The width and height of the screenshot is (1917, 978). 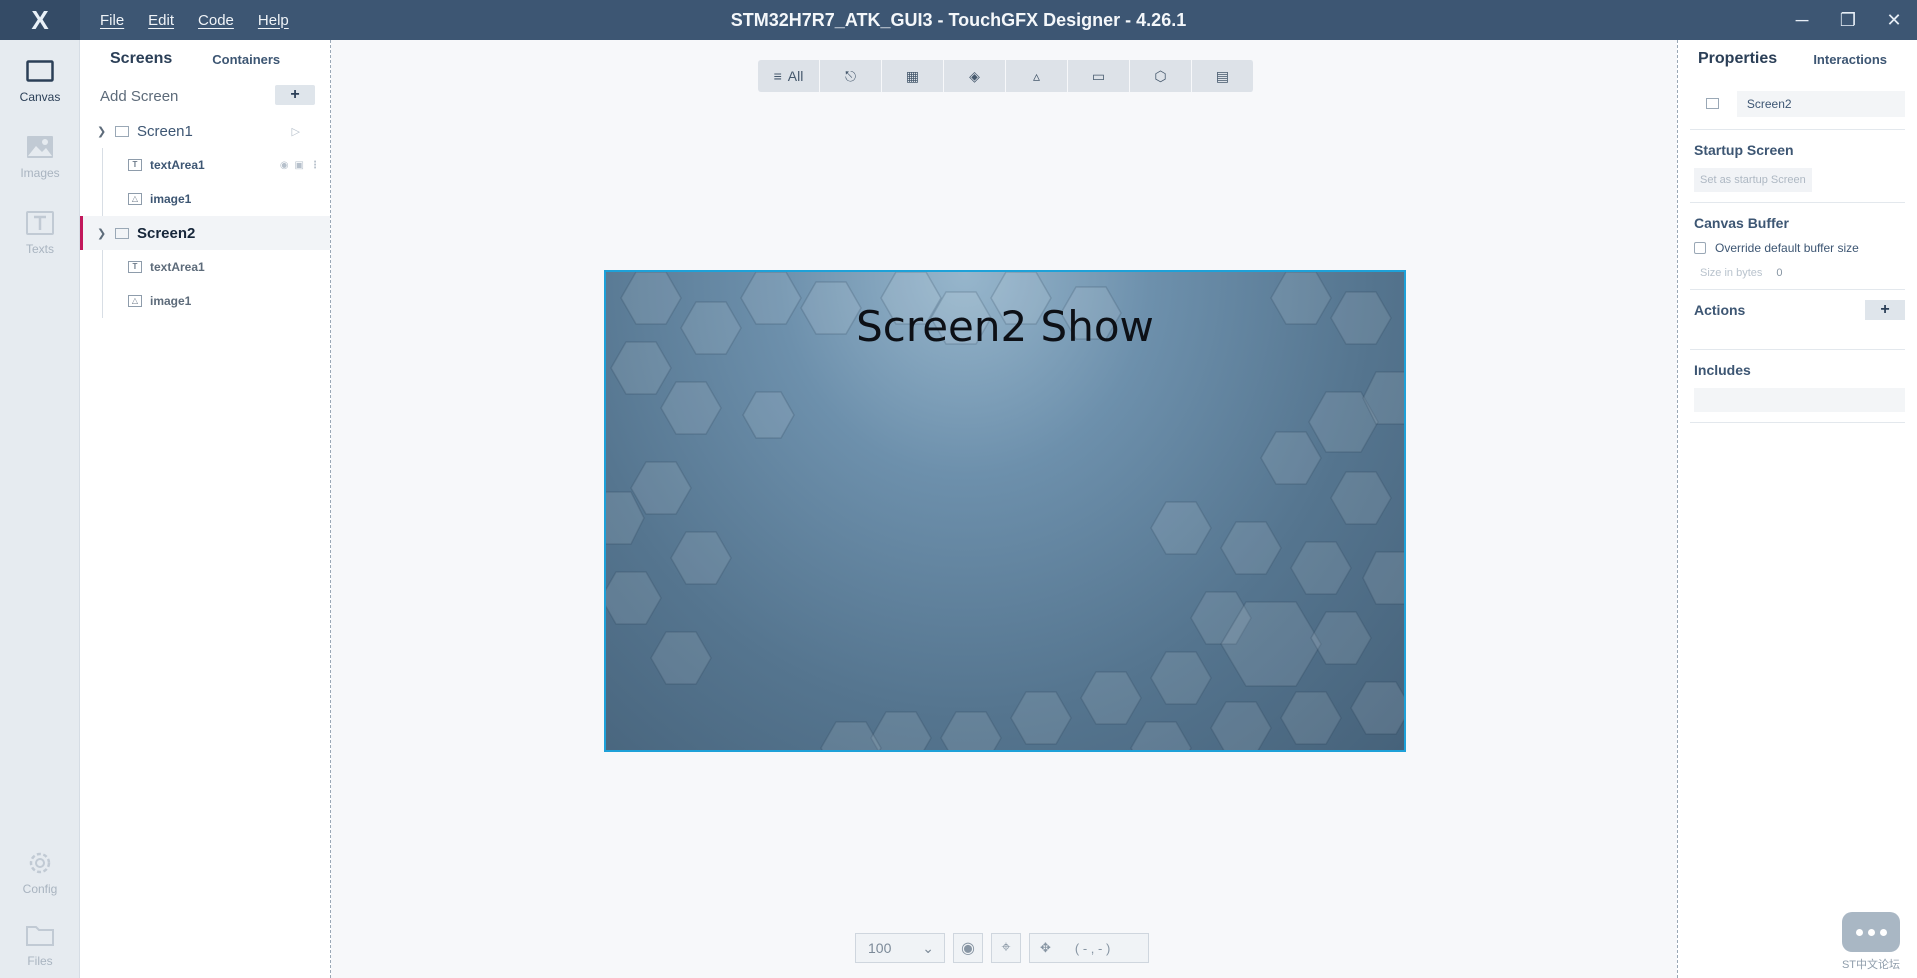 I want to click on fit-screen-button: ◉, so click(x=968, y=948).